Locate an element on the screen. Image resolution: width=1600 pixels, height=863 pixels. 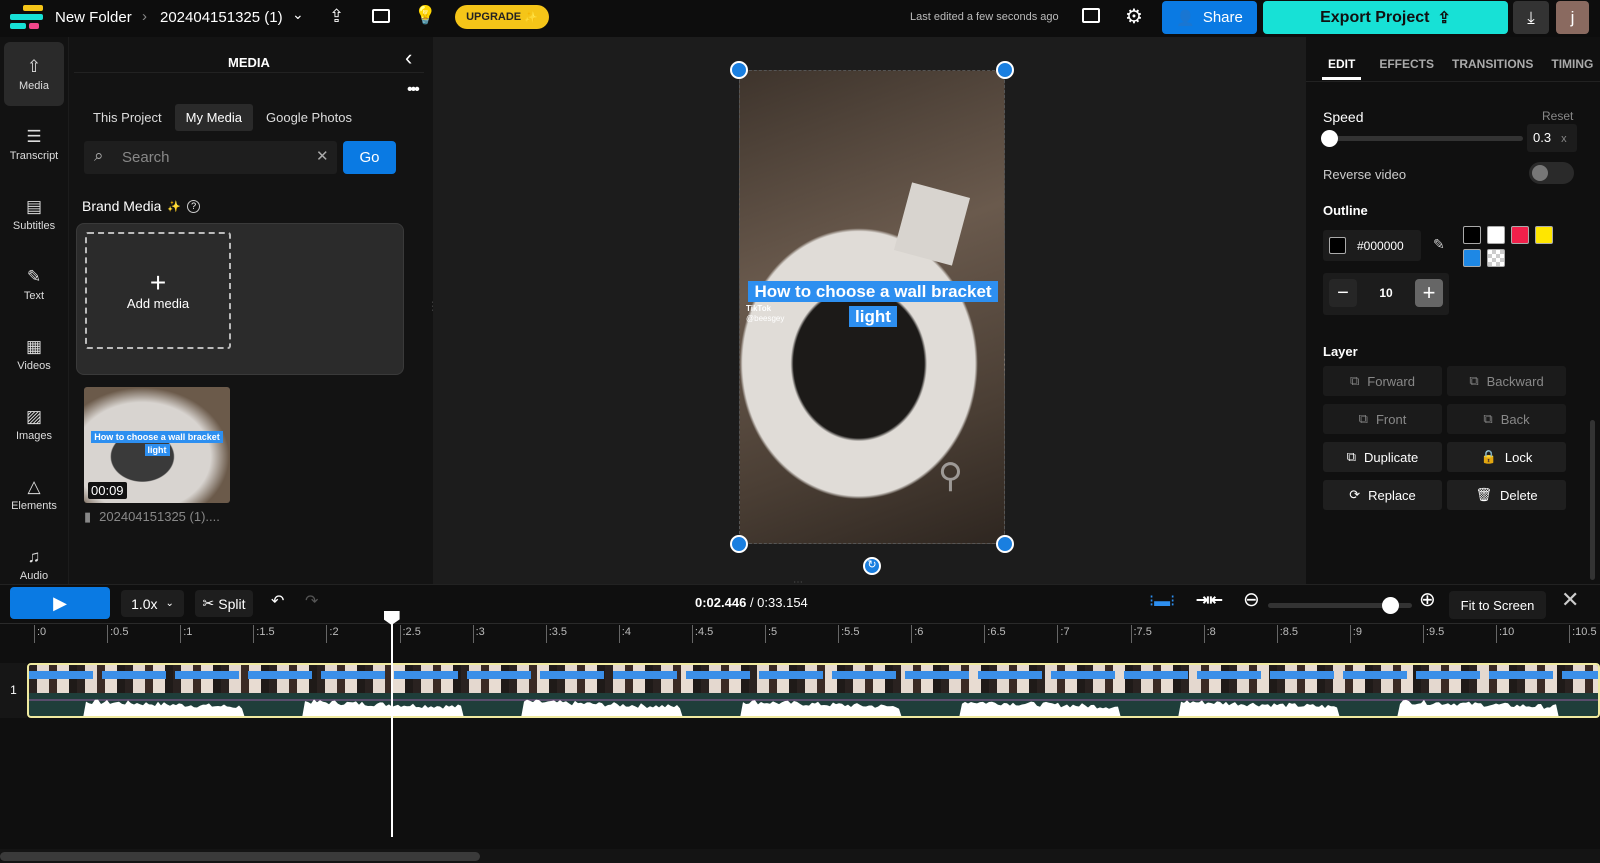
download-button: ⤓ is located at coordinates (1531, 17).